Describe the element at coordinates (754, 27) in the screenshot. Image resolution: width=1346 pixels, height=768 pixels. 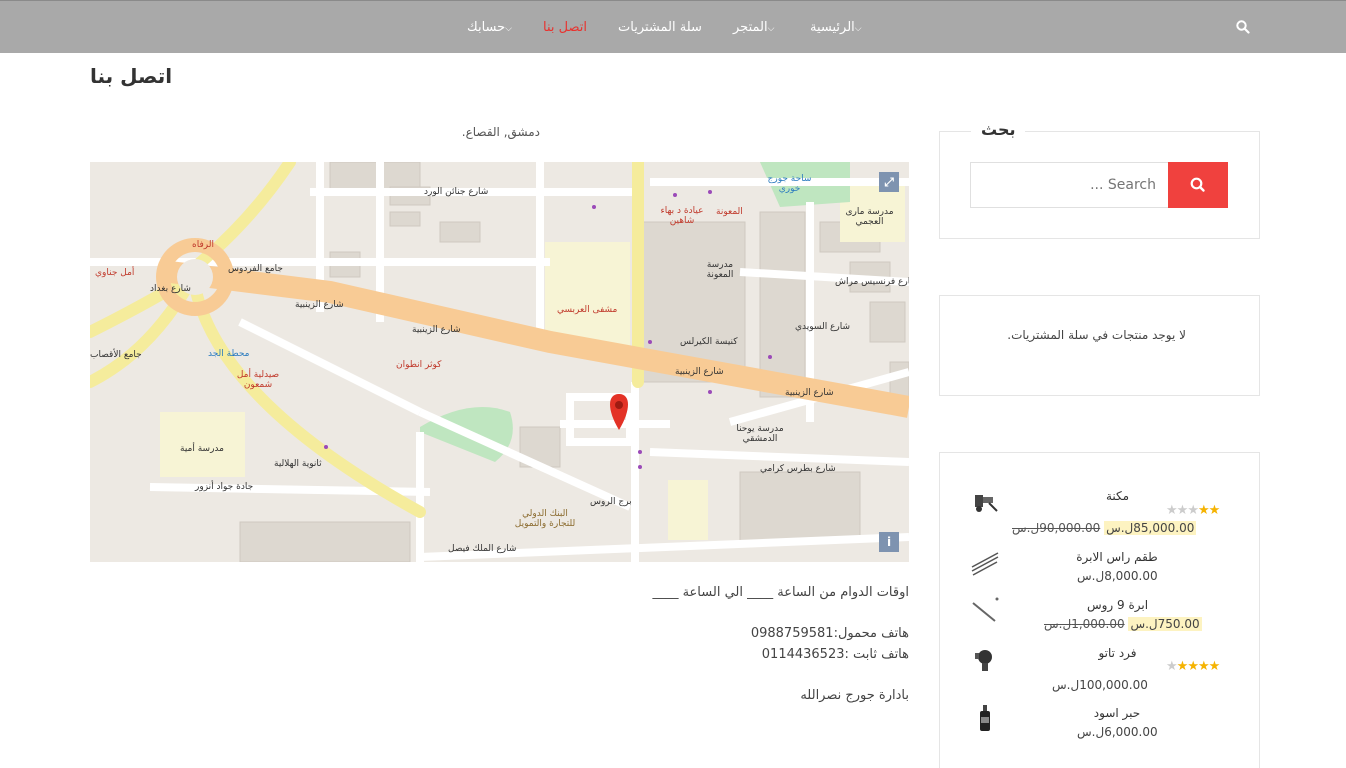
I see `nav-item-shop: ⌵المتجر` at that location.